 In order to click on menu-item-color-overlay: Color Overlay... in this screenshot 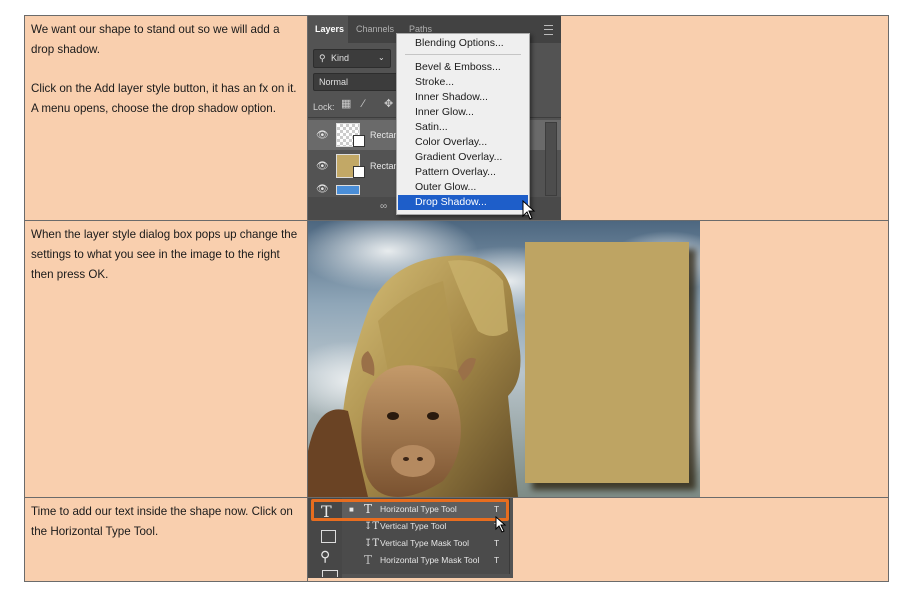, I will do `click(463, 142)`.